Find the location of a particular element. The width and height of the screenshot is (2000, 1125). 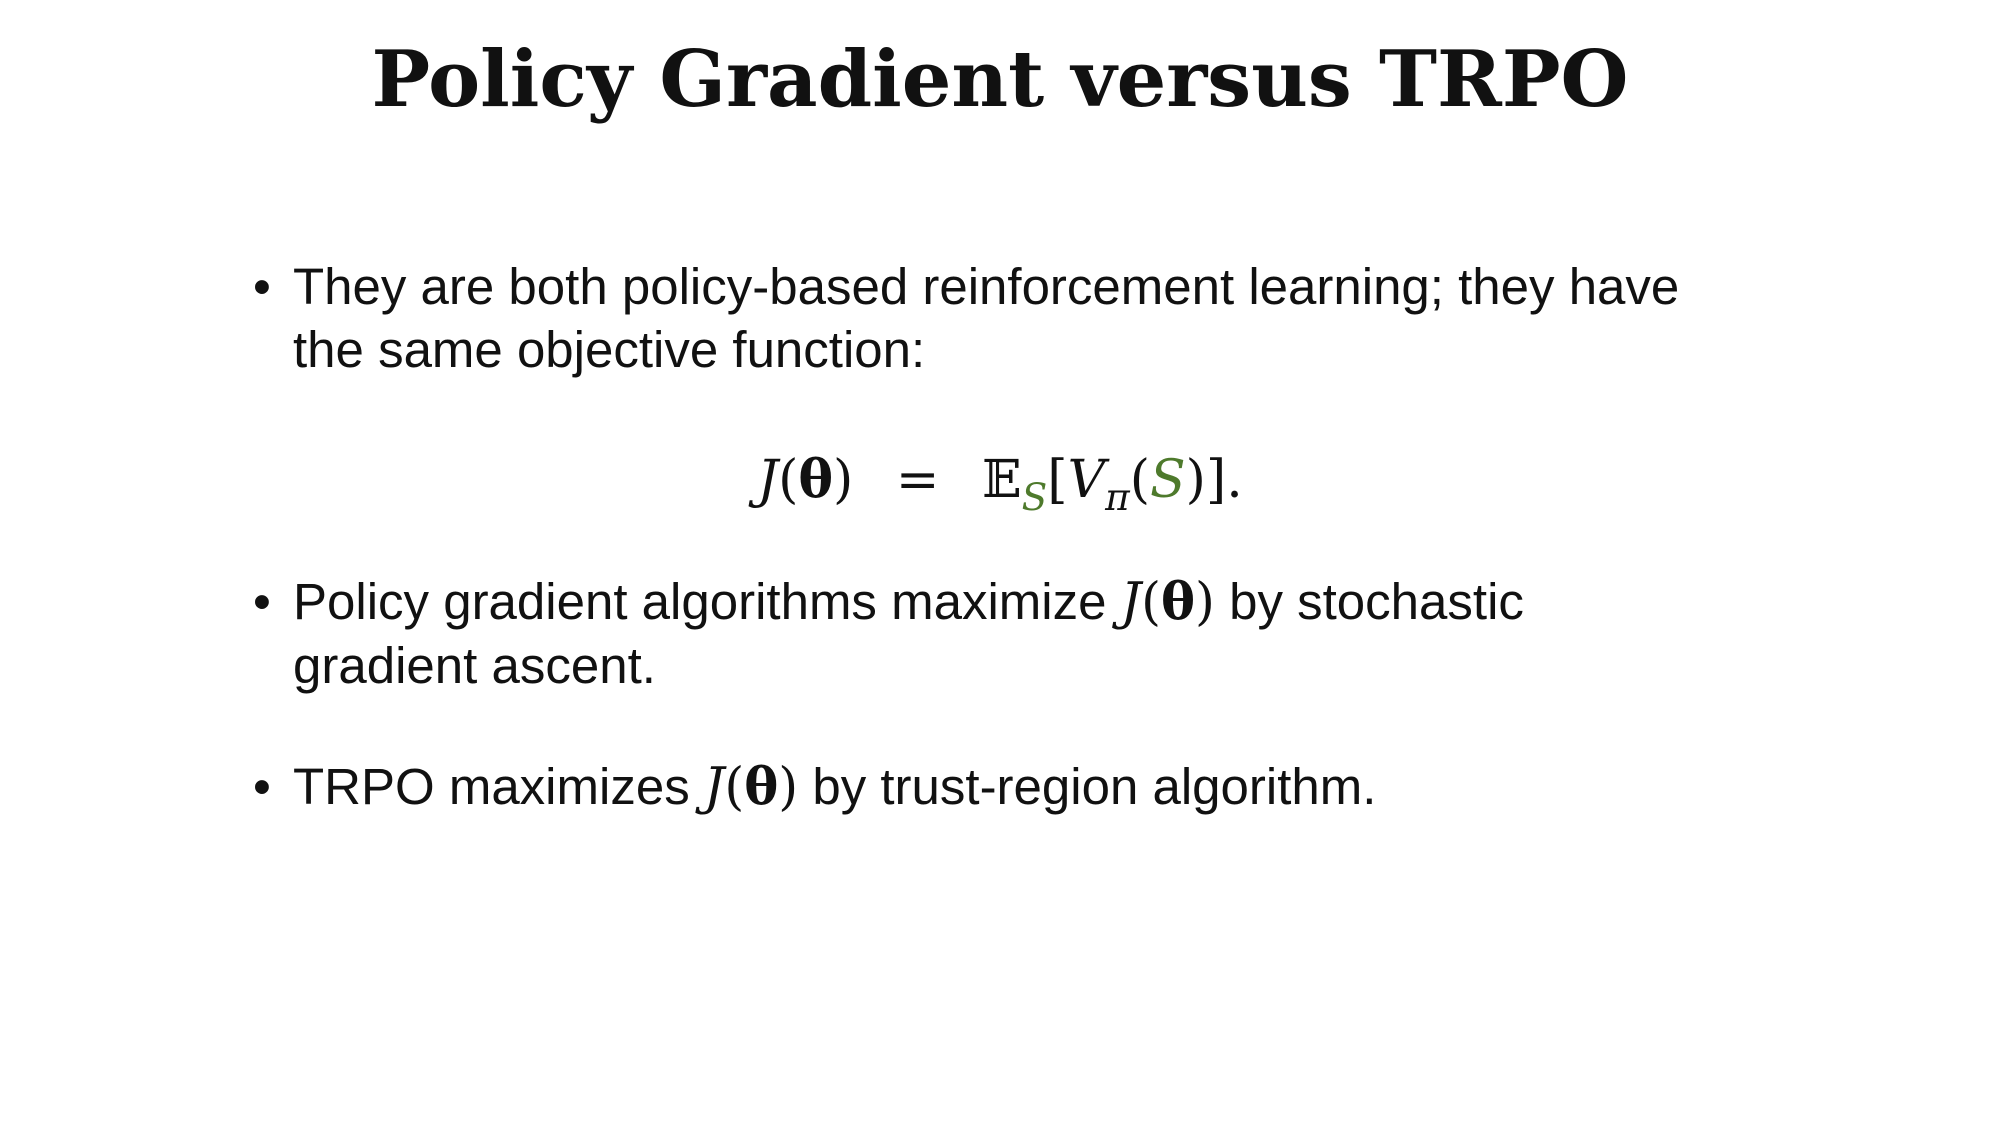

math-theta: θ is located at coordinates (816, 479).